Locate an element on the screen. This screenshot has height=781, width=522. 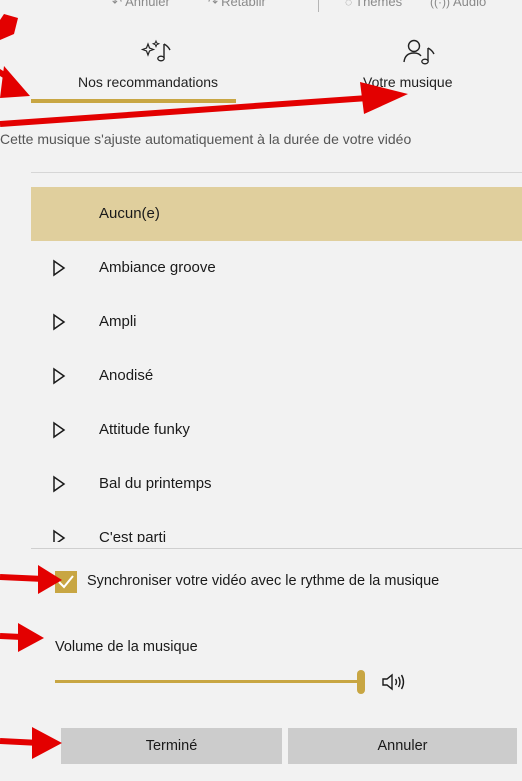
selected-tab-indicator is located at coordinates (133, 101).